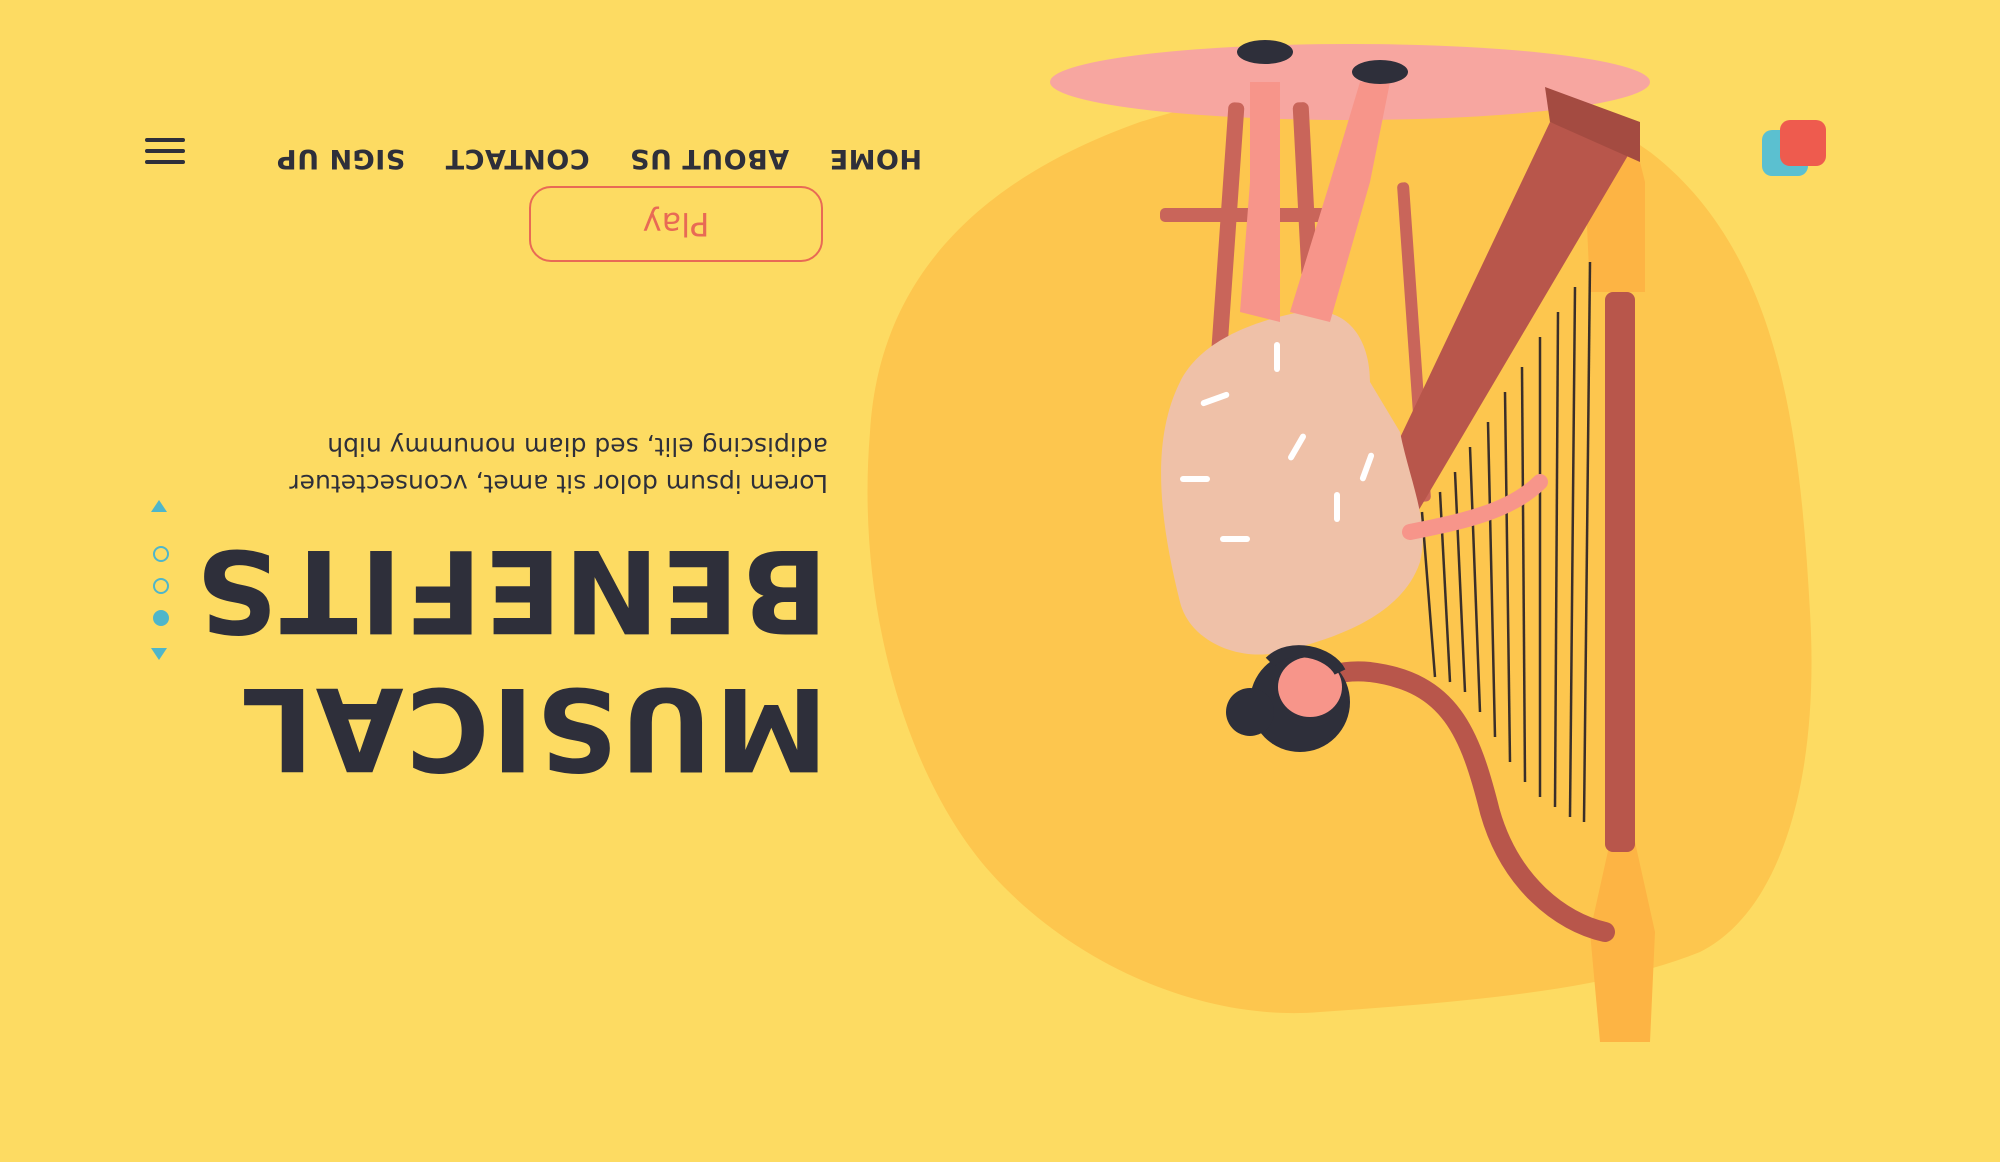 The height and width of the screenshot is (1162, 2000). Describe the element at coordinates (340, 158) in the screenshot. I see `nav-sign-up: SIGN UP` at that location.